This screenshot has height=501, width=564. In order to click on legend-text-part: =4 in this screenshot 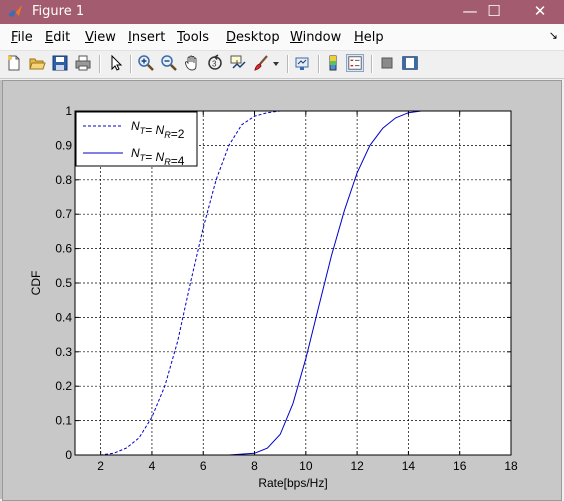, I will do `click(178, 161)`.